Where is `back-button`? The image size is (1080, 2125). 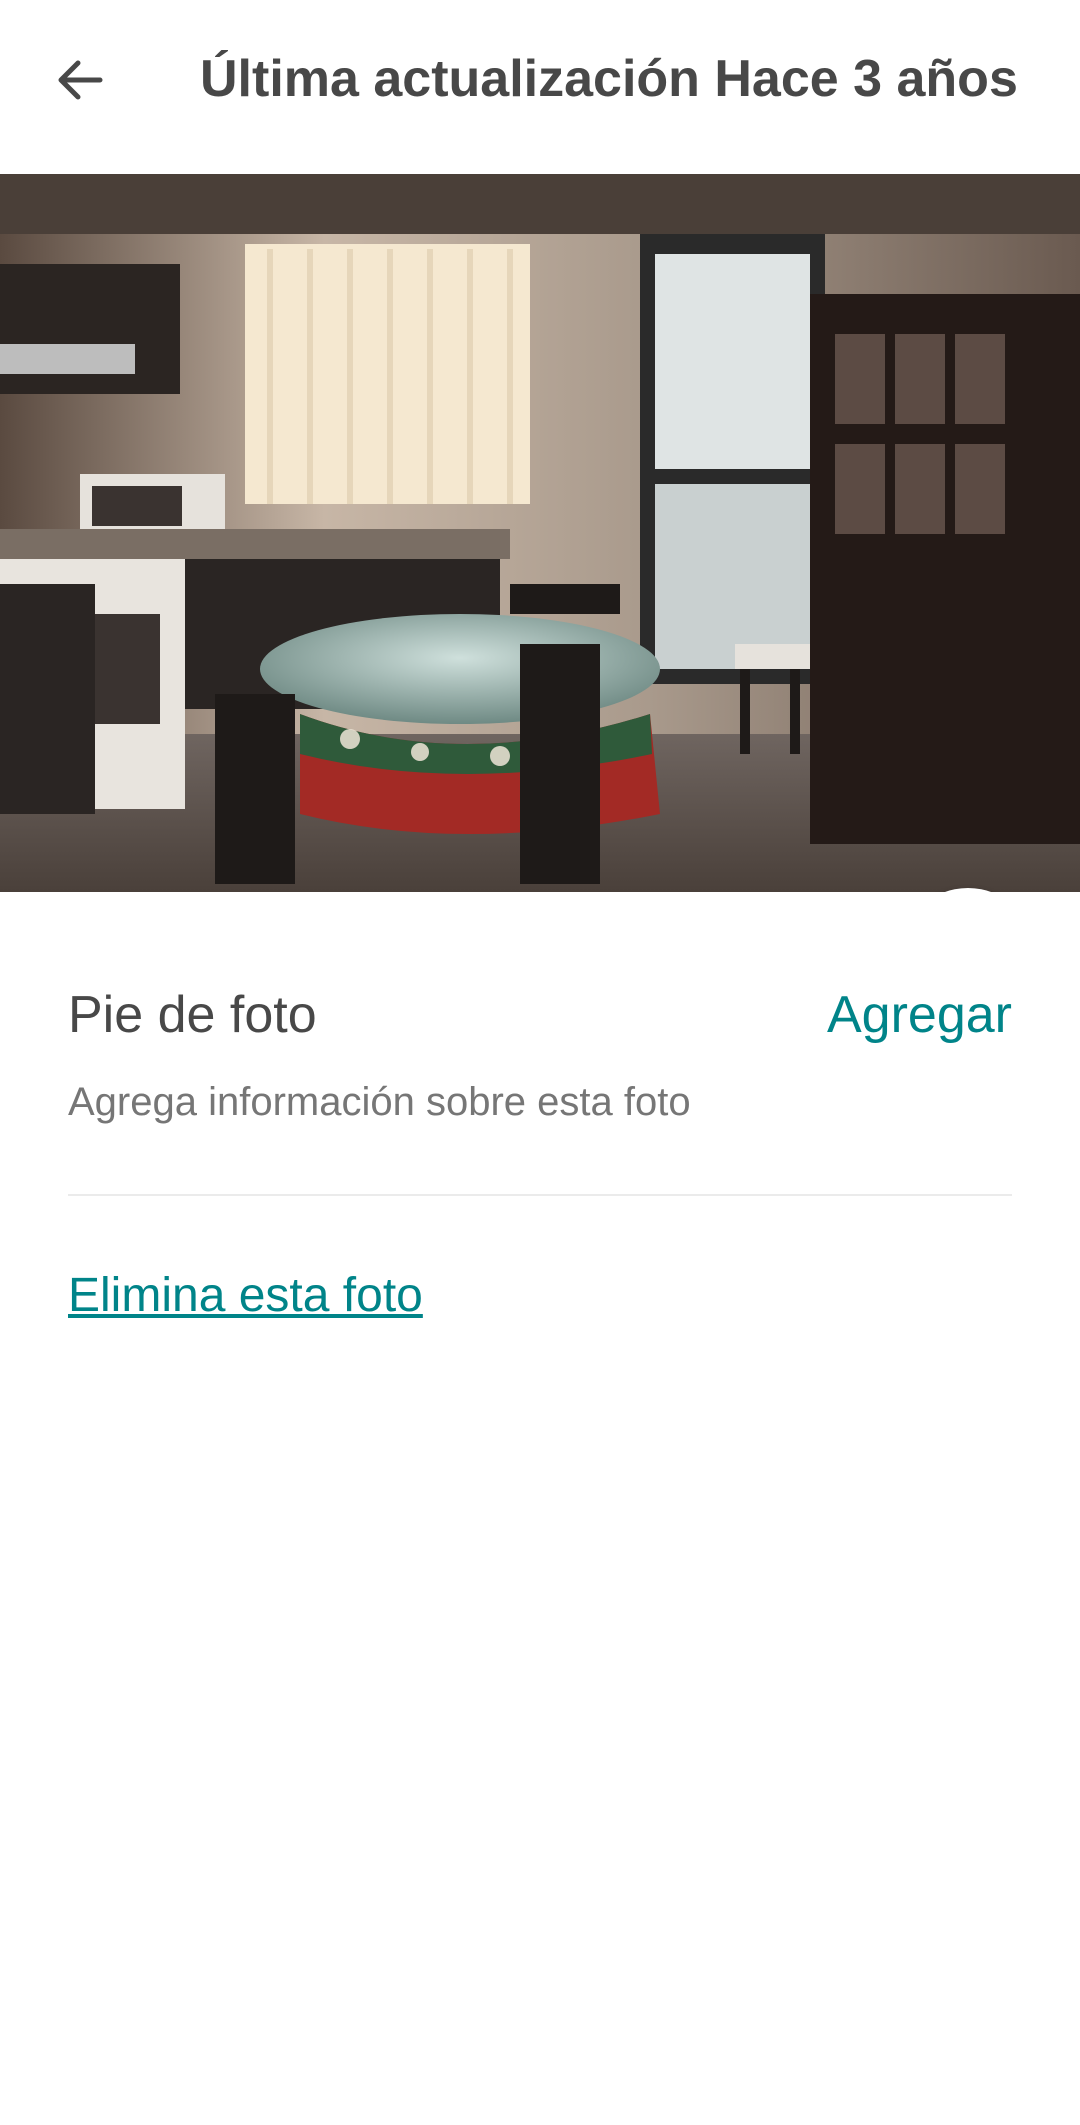
back-button is located at coordinates (80, 80).